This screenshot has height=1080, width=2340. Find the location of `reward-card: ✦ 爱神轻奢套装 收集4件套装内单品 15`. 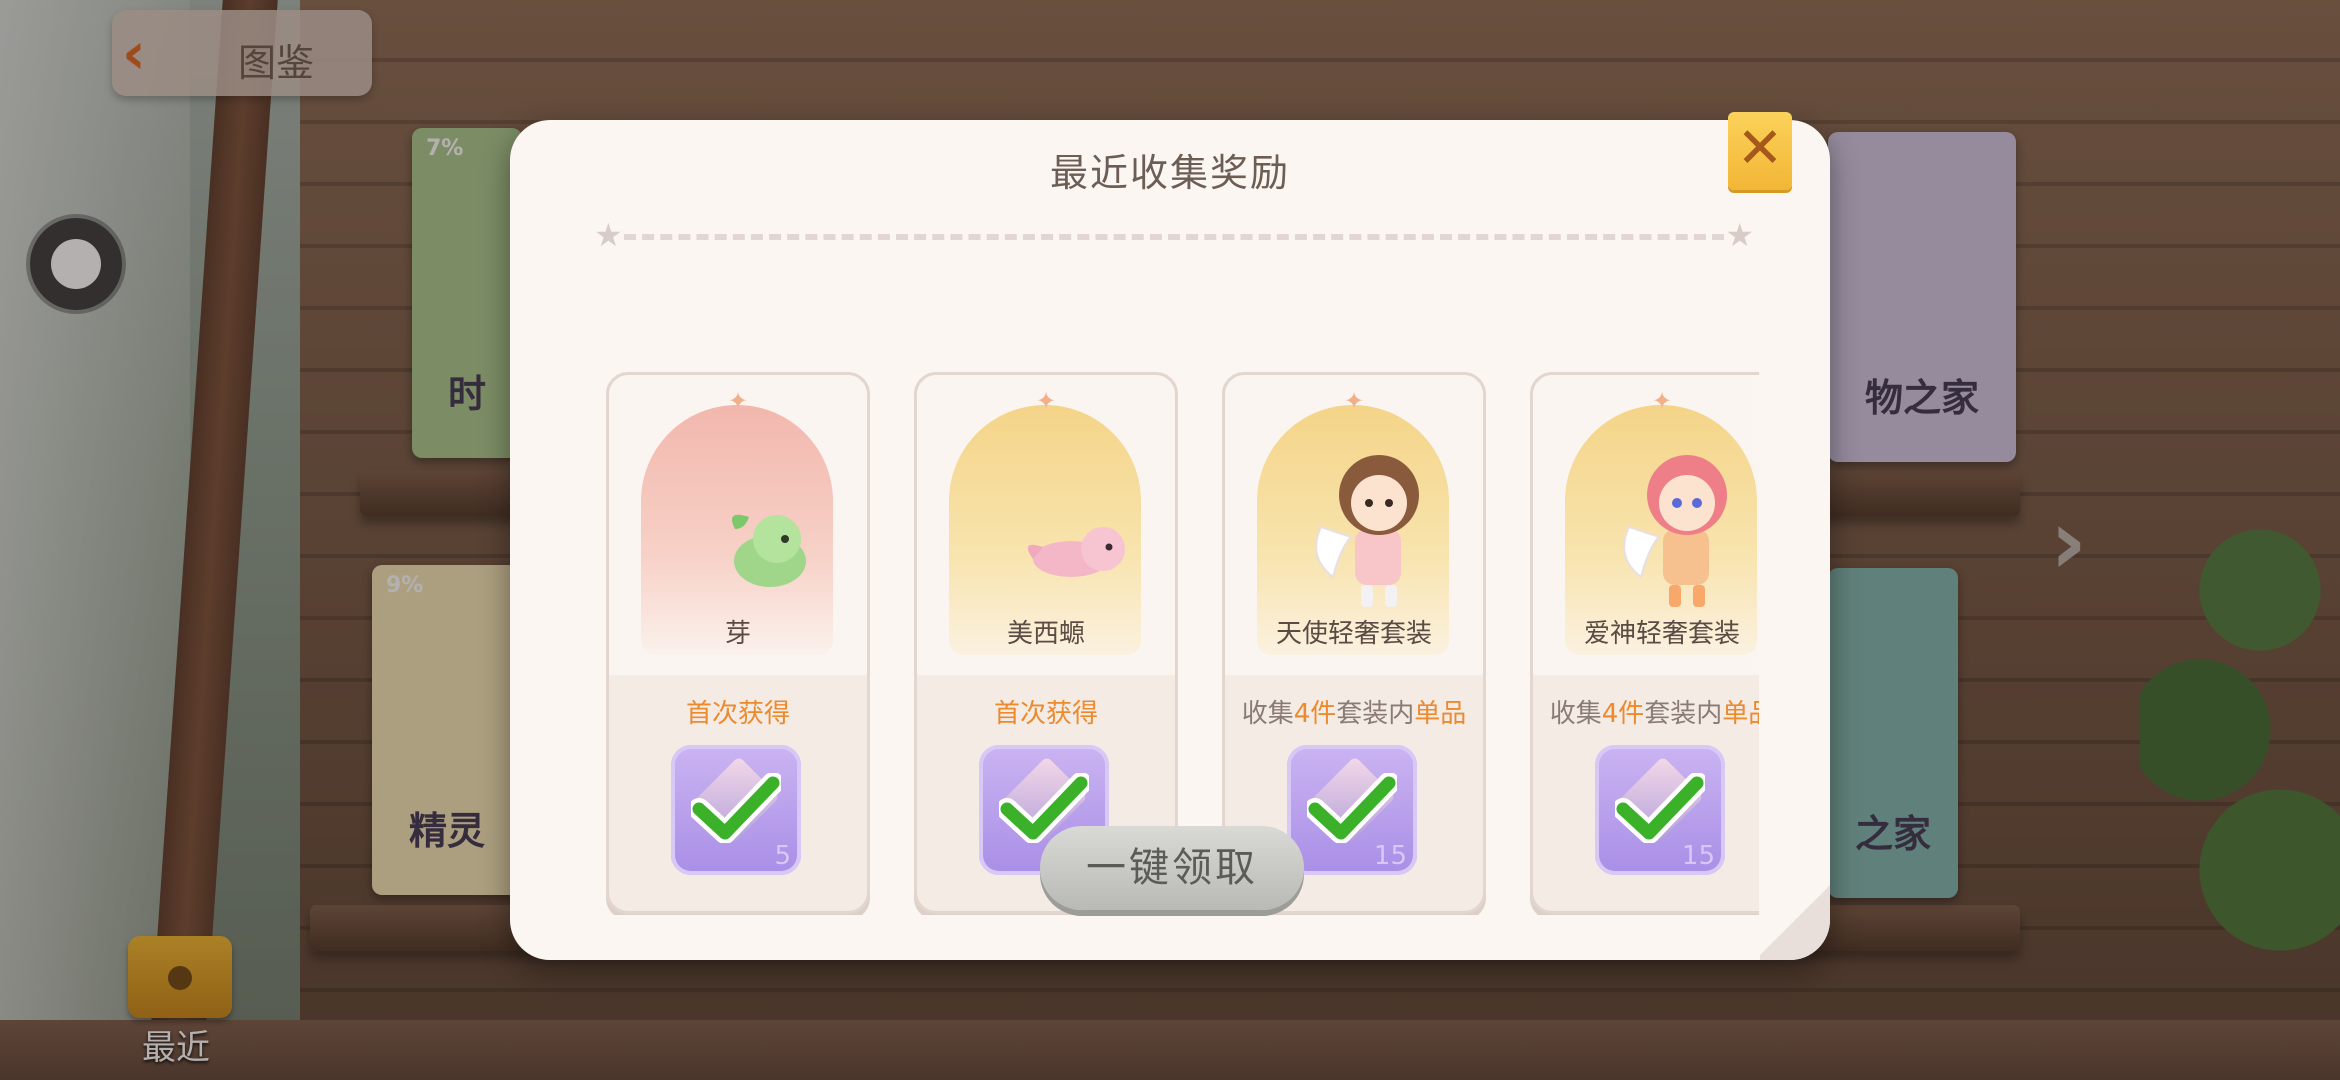

reward-card: ✦ 爱神轻奢套装 收集4件套装内单品 15 is located at coordinates (1644, 643).